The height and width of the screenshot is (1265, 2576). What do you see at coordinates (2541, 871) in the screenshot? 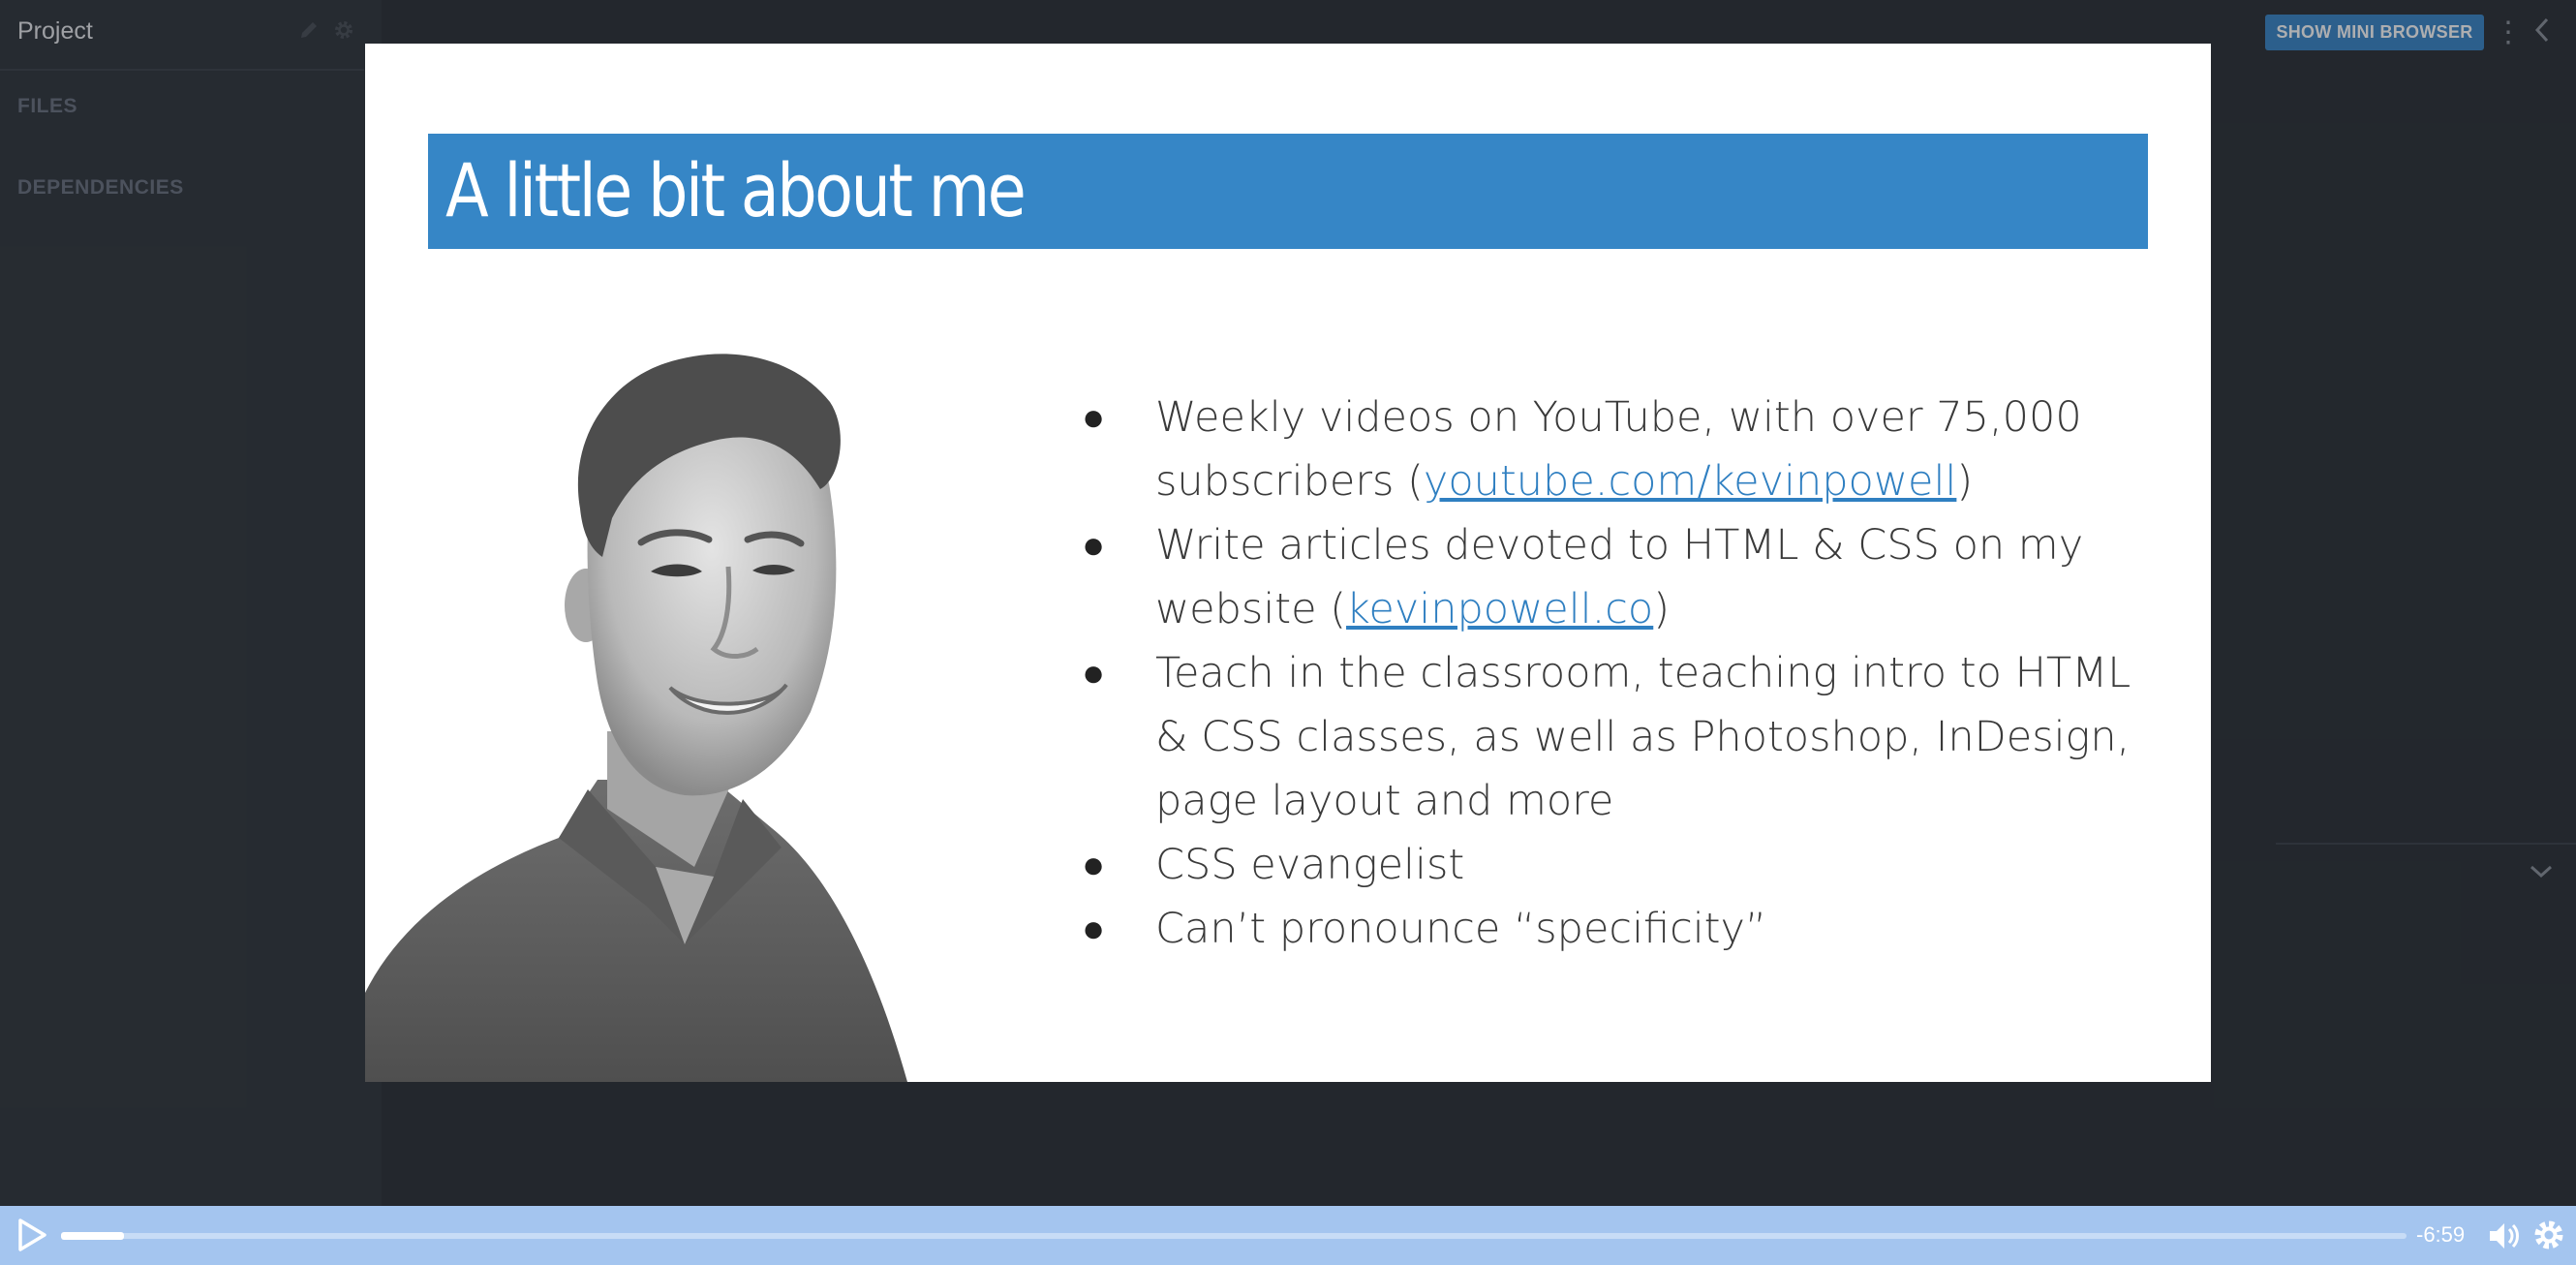
I see `chevron-down-icon` at bounding box center [2541, 871].